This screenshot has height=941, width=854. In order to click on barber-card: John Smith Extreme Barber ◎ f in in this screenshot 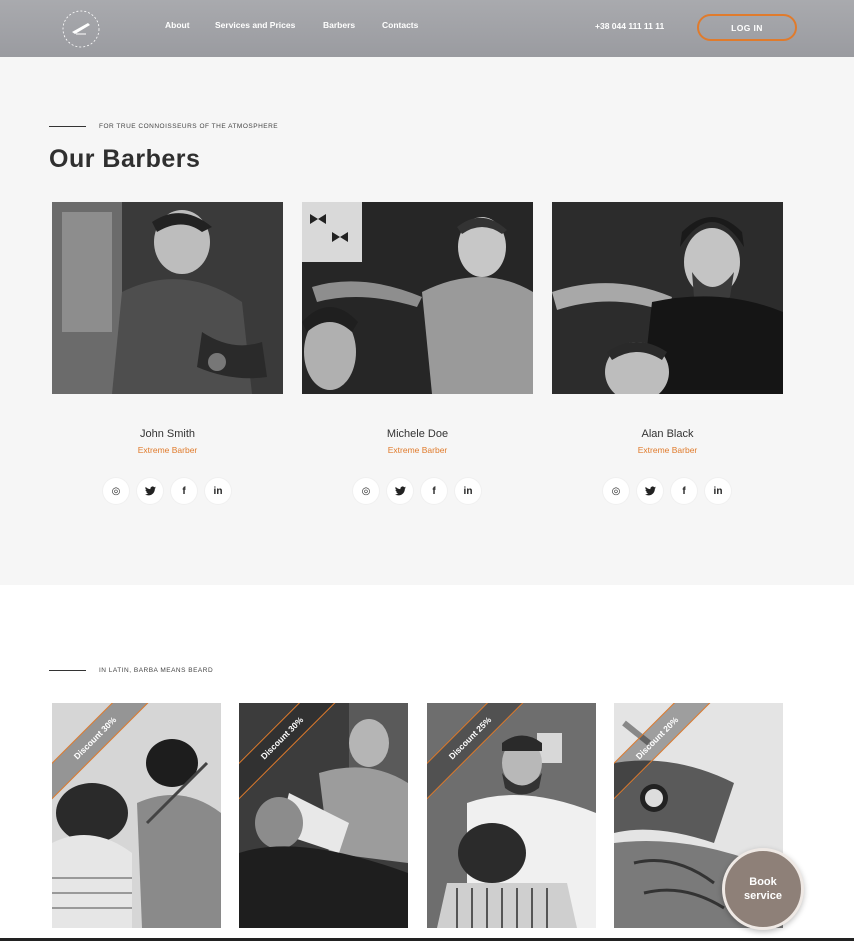, I will do `click(167, 353)`.